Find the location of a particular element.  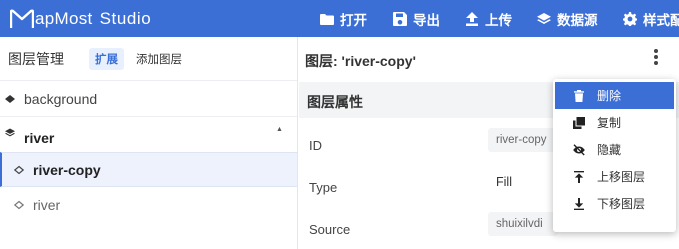

open-button: 打开 is located at coordinates (343, 18).